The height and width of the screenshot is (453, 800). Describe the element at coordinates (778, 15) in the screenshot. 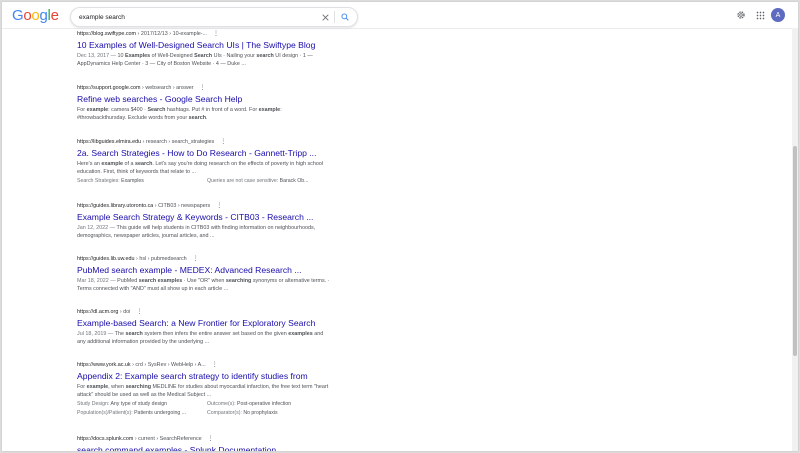

I see `account-avatar: A` at that location.